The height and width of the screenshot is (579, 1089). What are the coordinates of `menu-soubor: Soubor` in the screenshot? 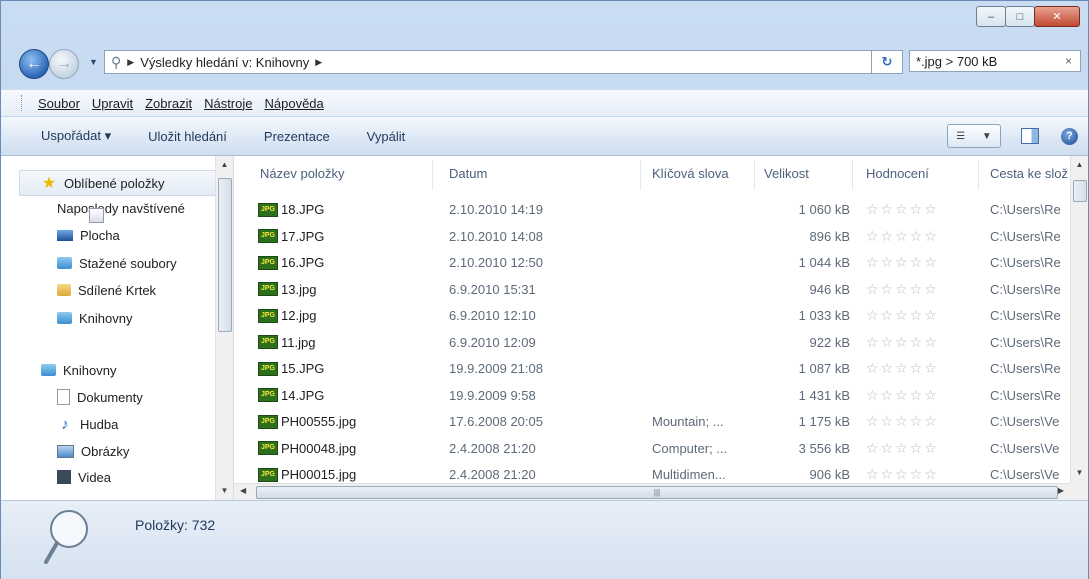 It's located at (59, 103).